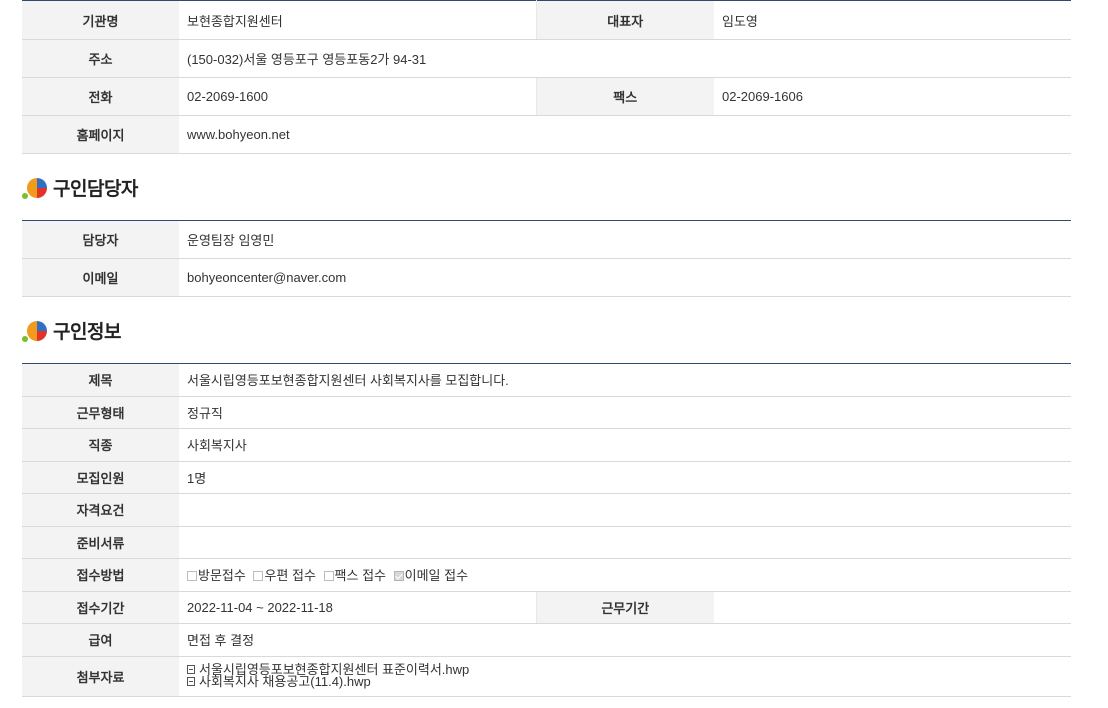 This screenshot has width=1108, height=708. I want to click on attachments-label: 첨부자료, so click(100, 676).